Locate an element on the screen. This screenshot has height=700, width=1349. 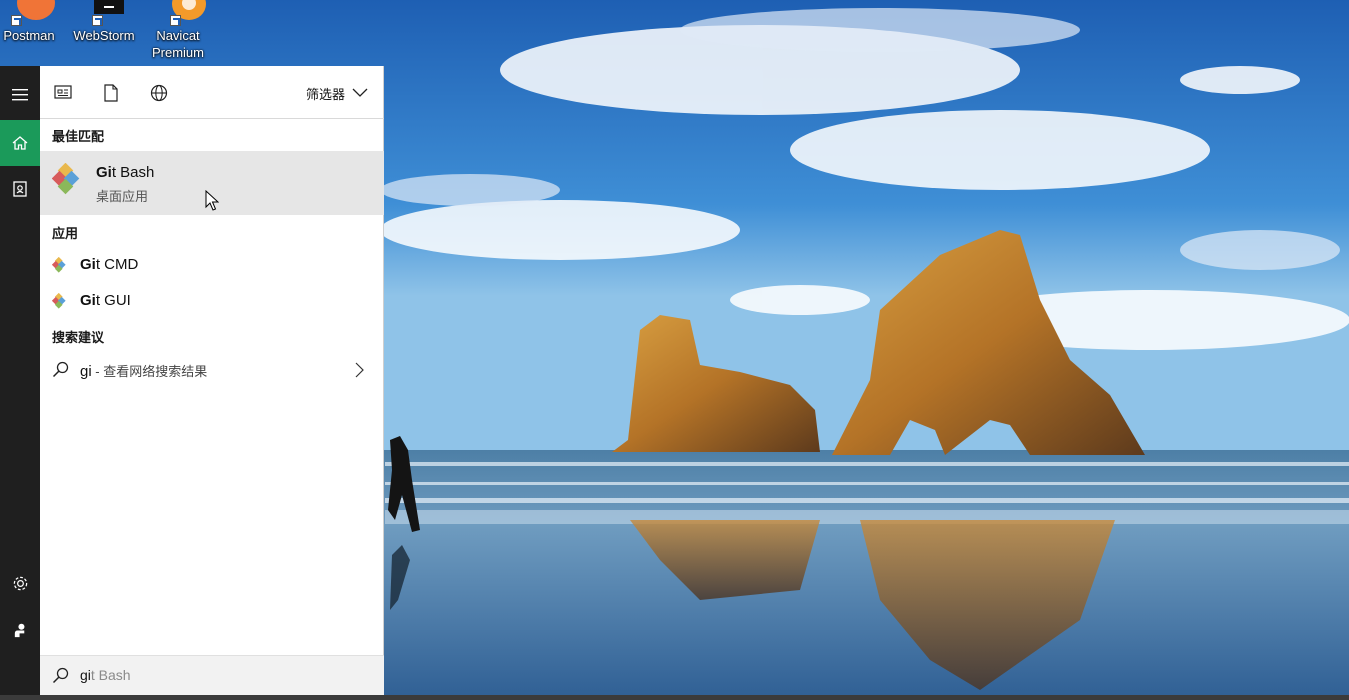
taskbar-edge is located at coordinates (674, 697).